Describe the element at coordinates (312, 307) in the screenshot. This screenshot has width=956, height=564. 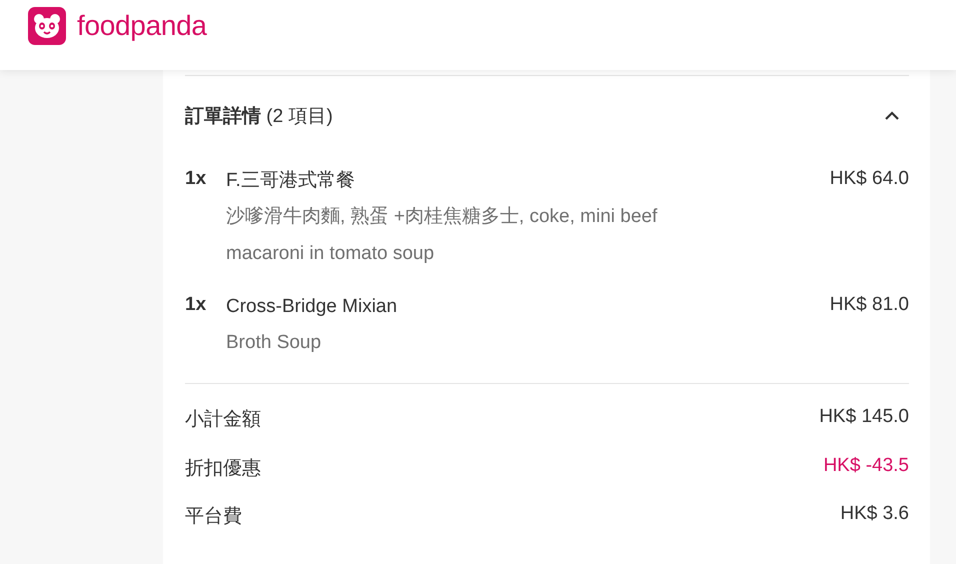
I see `item-name: Cross-Bridge Mixian` at that location.